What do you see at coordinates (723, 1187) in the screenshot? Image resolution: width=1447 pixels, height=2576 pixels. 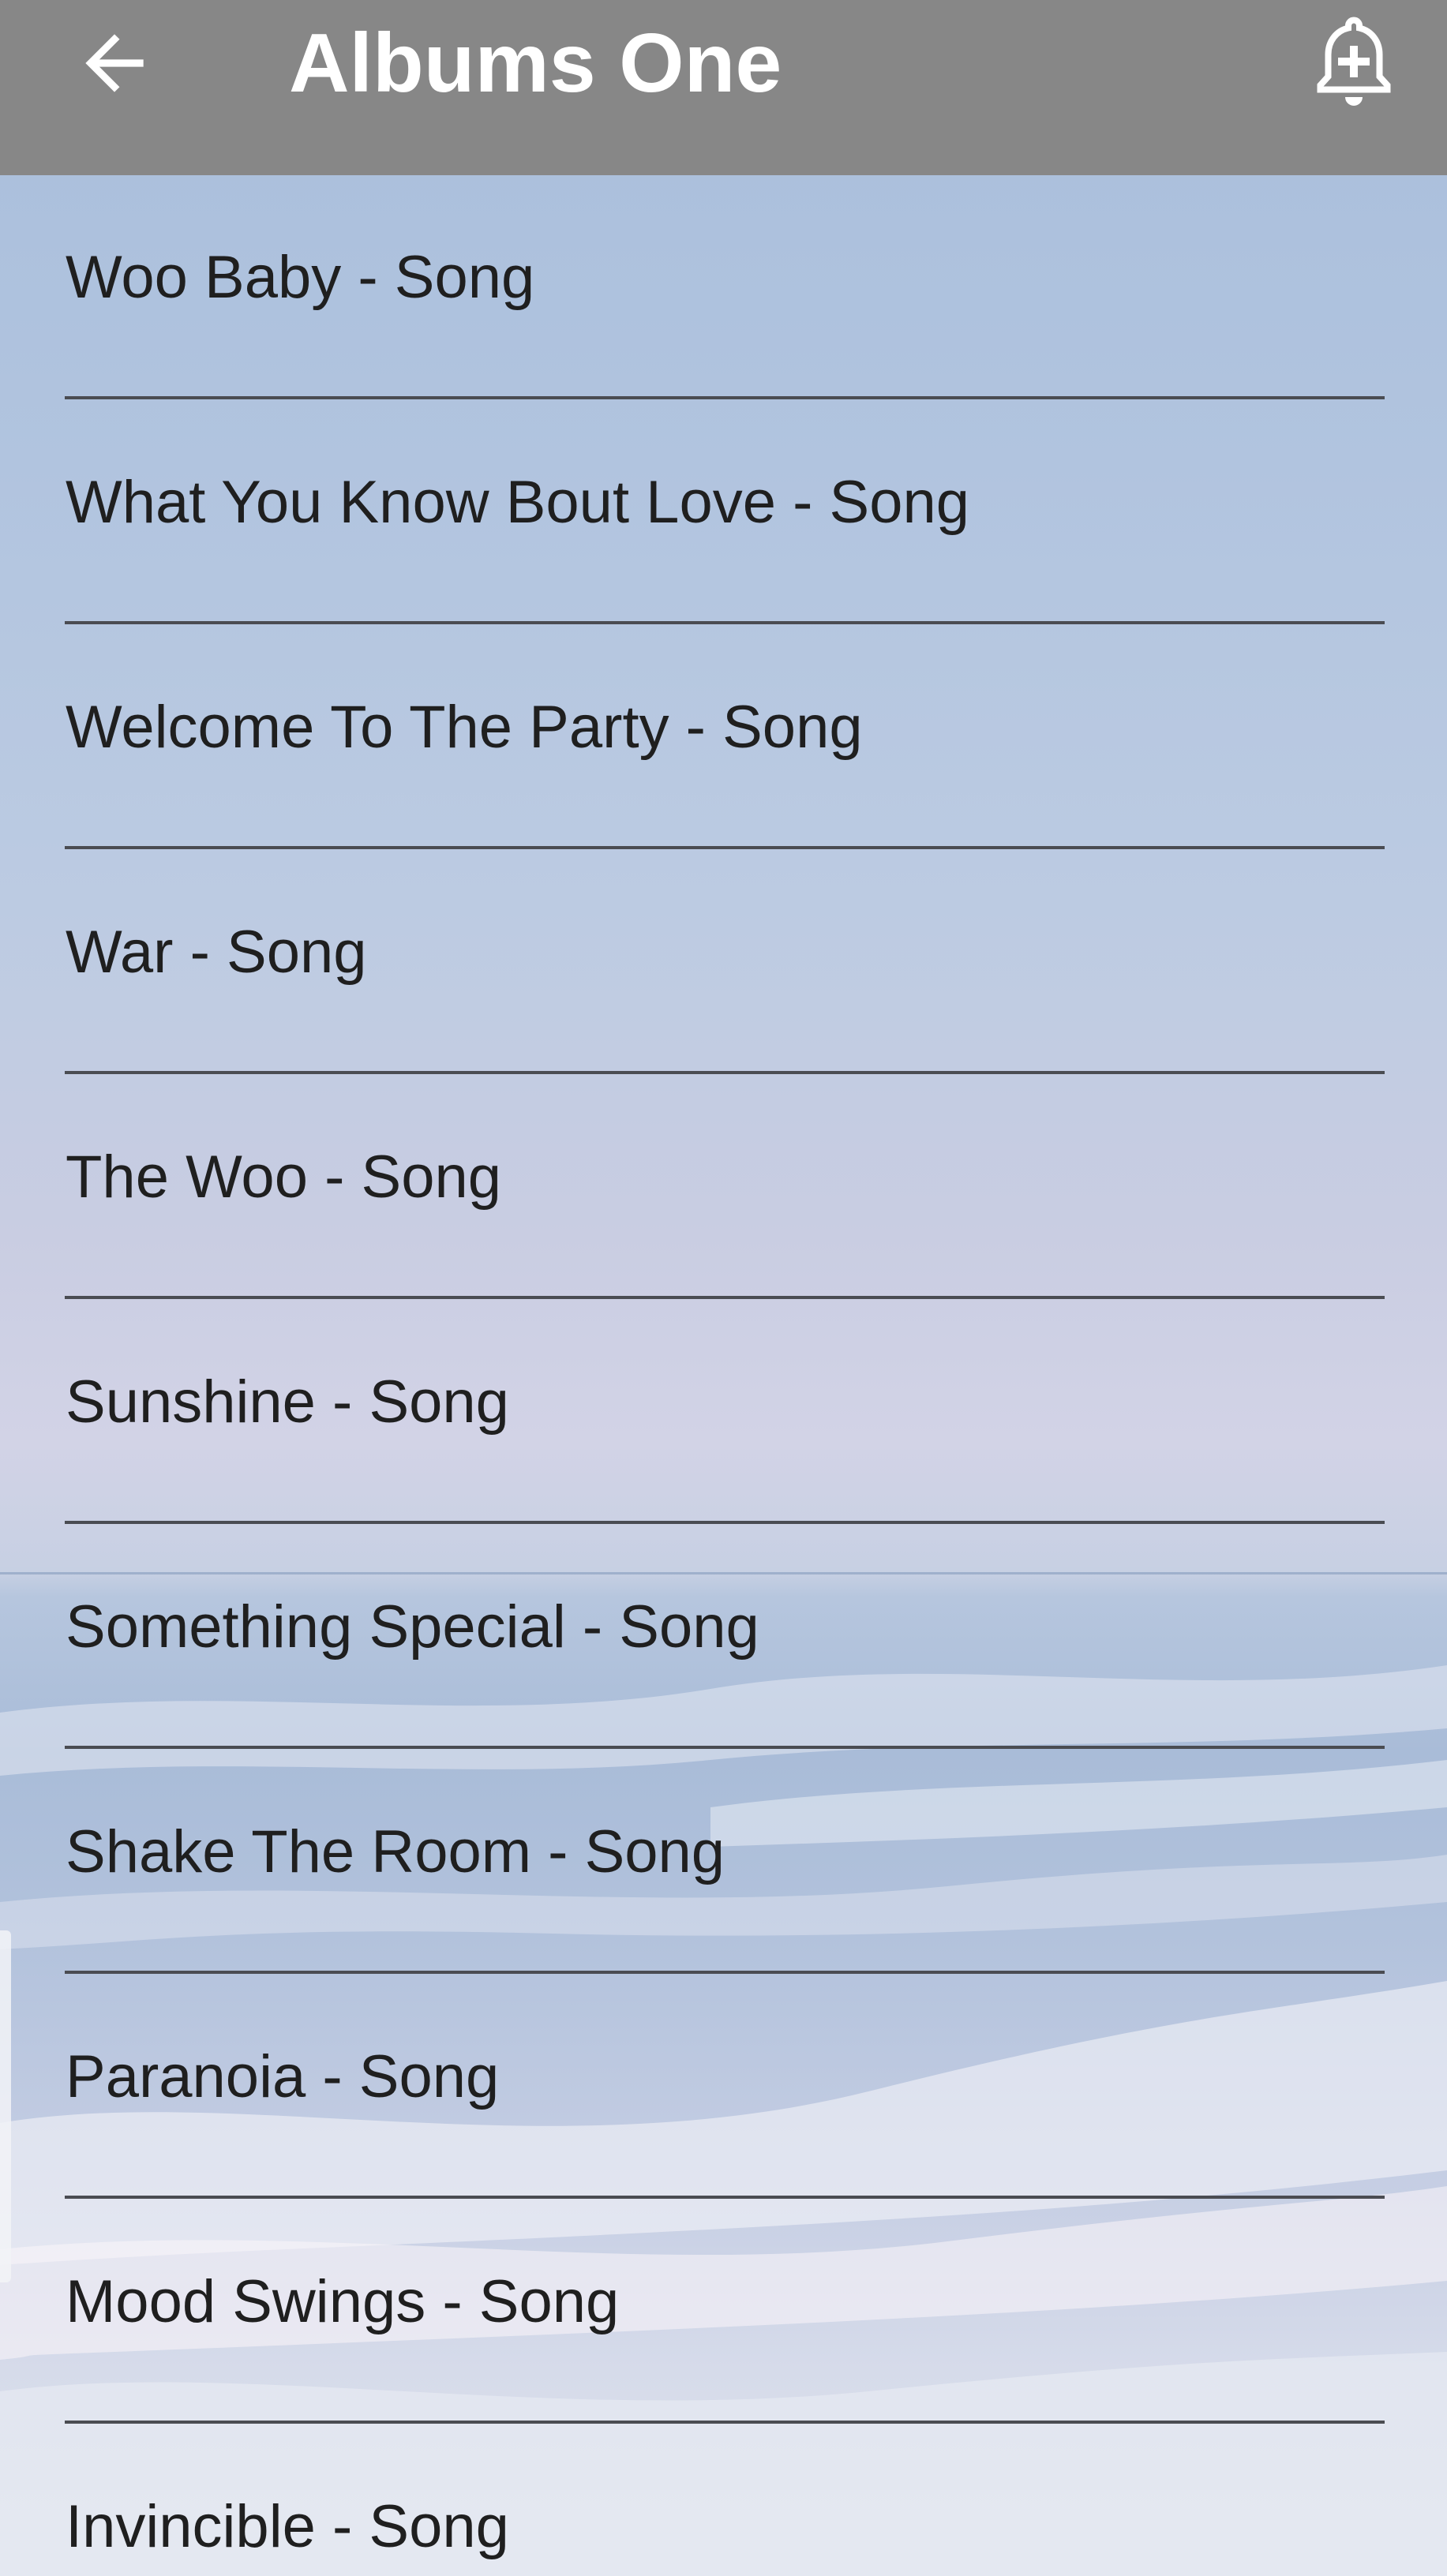 I see `song-list-item: The Woo - Song` at bounding box center [723, 1187].